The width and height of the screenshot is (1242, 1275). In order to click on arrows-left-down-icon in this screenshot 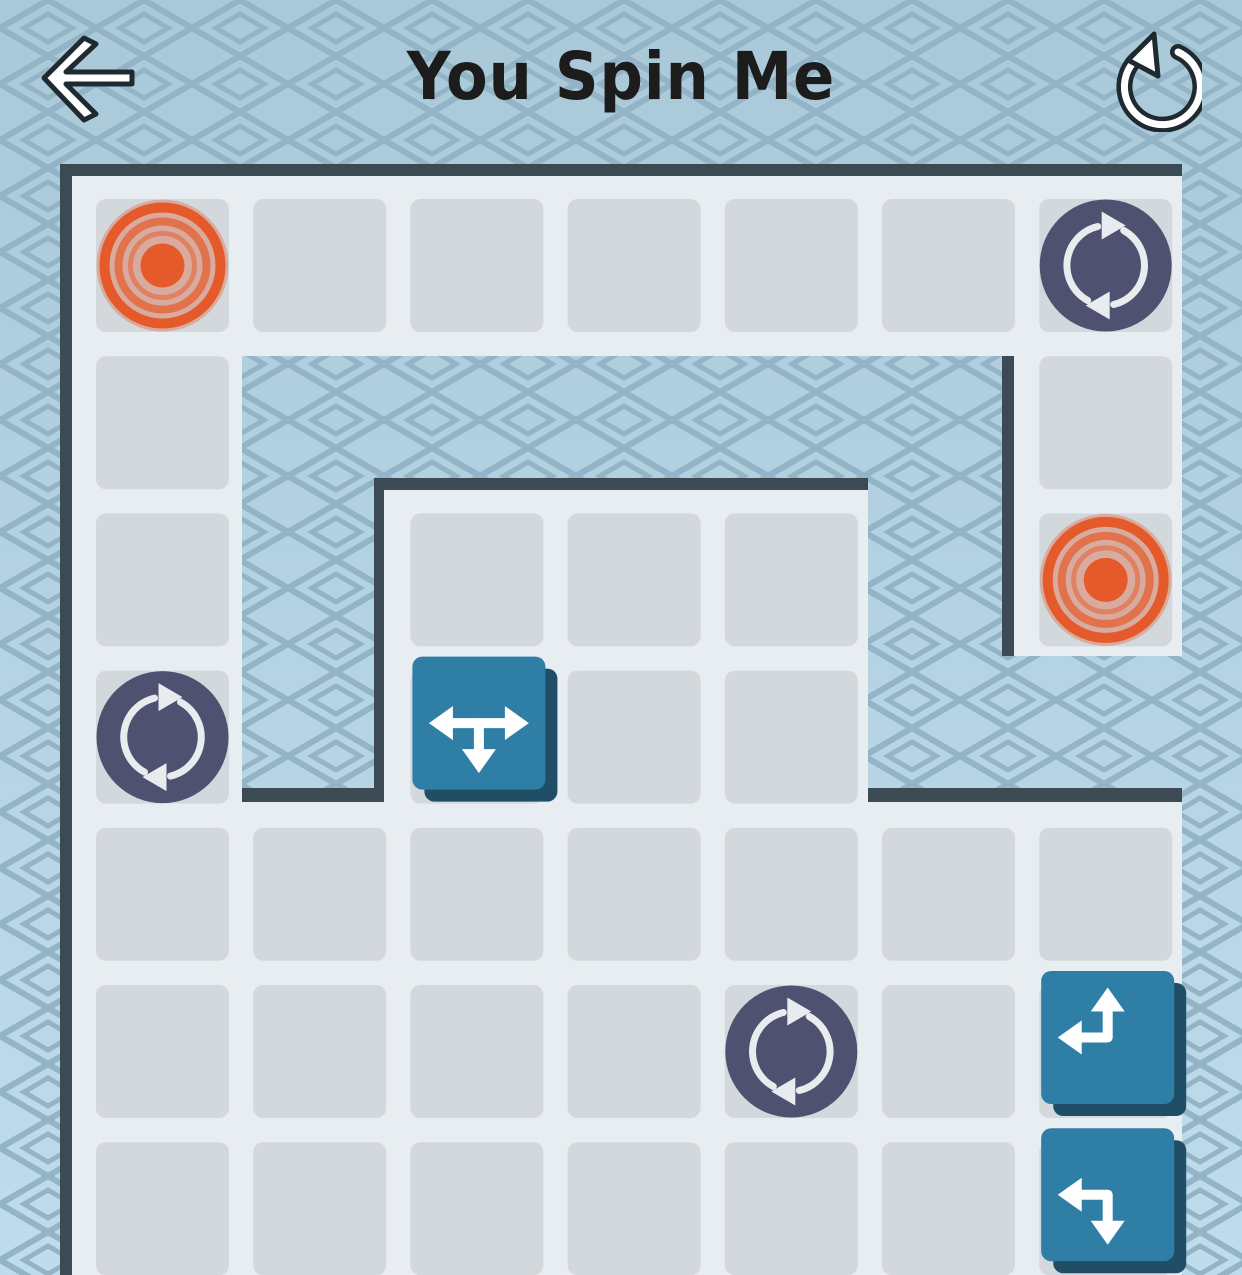, I will do `click(1114, 1201)`.